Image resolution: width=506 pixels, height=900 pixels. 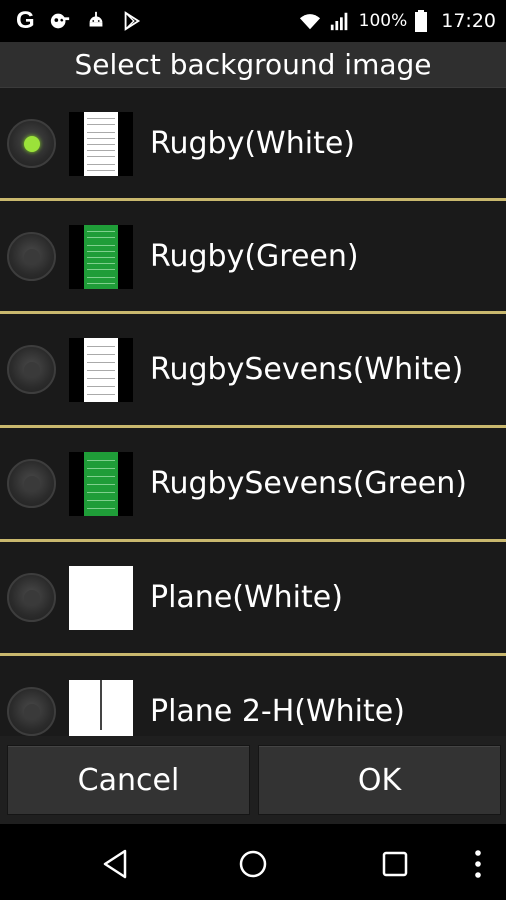 I want to click on thumbnail-rugbysevens-green, so click(x=101, y=483).